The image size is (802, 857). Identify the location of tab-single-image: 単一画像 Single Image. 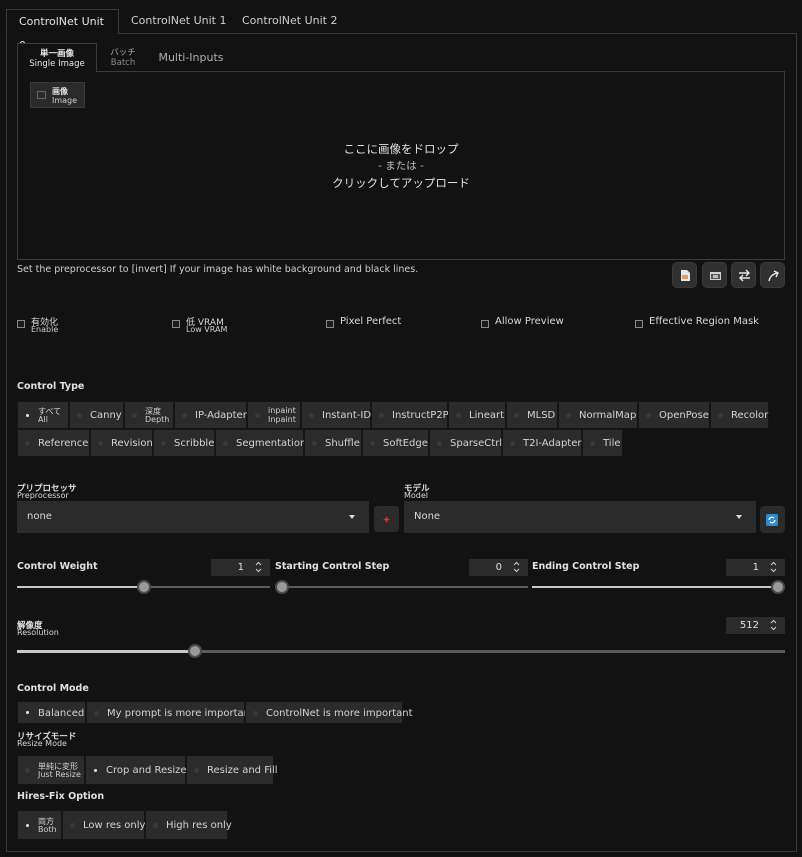
(57, 57).